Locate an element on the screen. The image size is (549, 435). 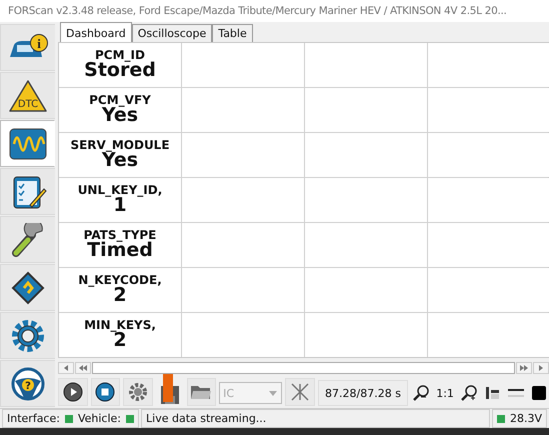
folder-icon is located at coordinates (201, 392).